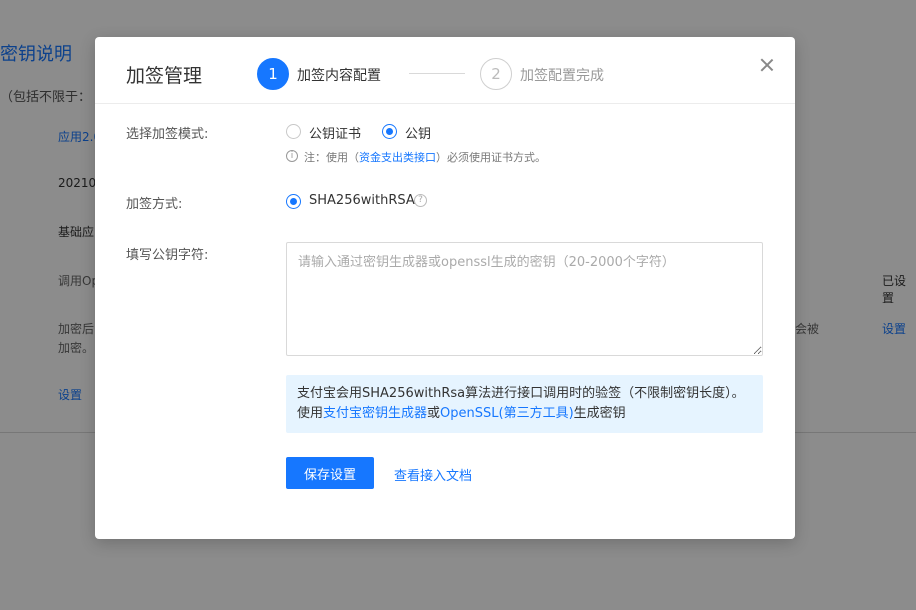 Image resolution: width=916 pixels, height=610 pixels. I want to click on key-generator-link: 支付宝密钥生成器, so click(375, 413).